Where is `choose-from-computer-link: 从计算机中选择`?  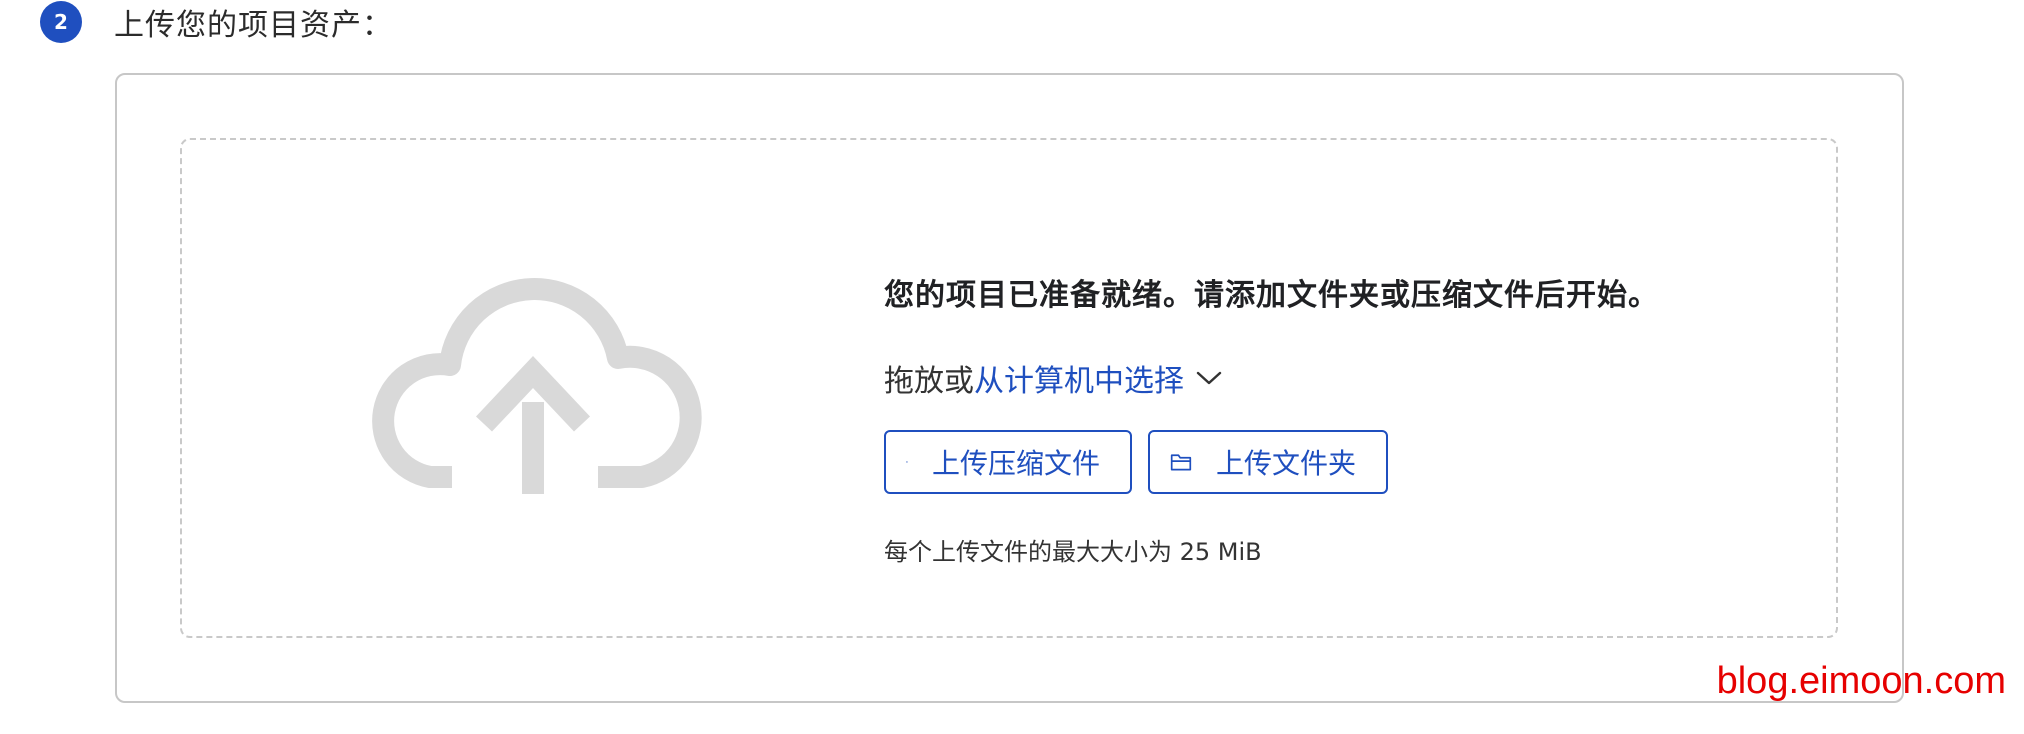 choose-from-computer-link: 从计算机中选择 is located at coordinates (1079, 378).